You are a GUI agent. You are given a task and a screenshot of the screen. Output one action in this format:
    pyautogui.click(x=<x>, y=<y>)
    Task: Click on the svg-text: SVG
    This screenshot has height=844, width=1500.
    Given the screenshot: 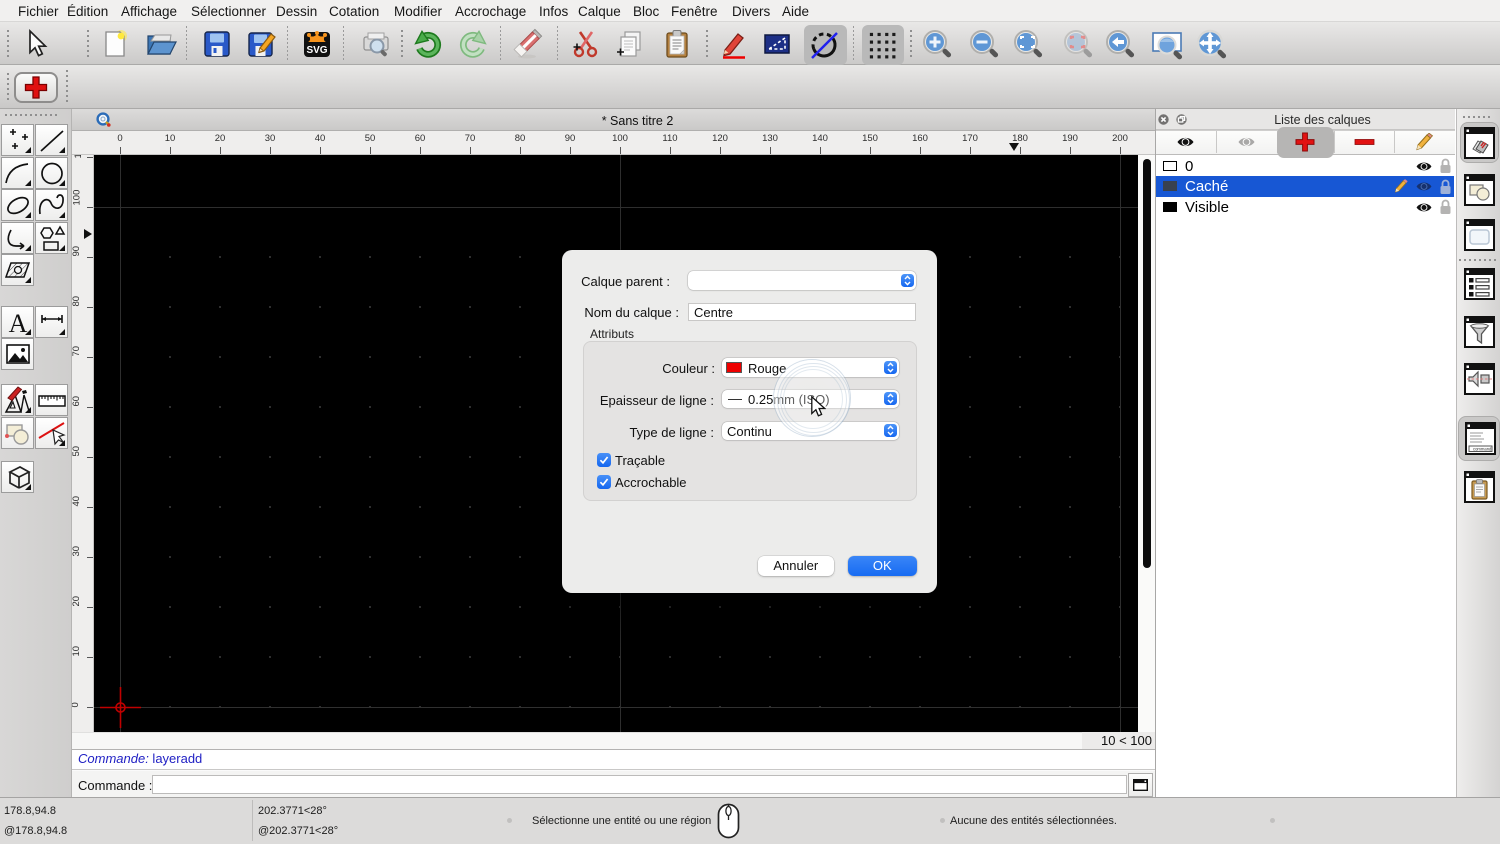 What is the action you would take?
    pyautogui.click(x=316, y=50)
    